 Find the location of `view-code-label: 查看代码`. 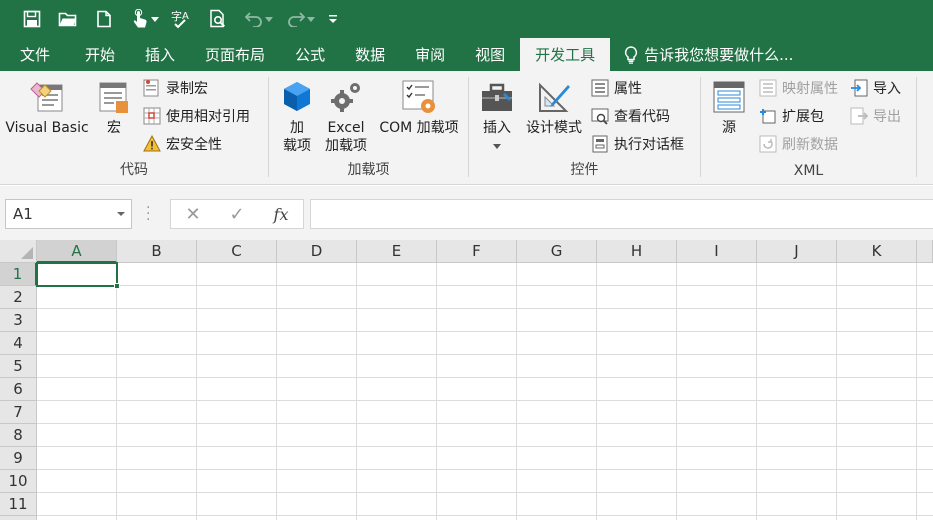

view-code-label: 查看代码 is located at coordinates (642, 117).